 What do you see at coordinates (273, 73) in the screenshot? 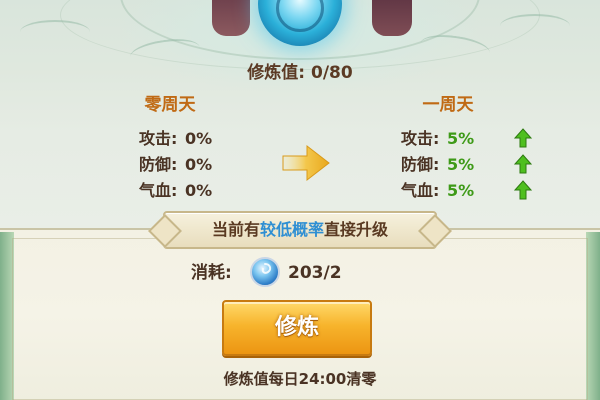
I see `cultivation-label: 修炼值` at bounding box center [273, 73].